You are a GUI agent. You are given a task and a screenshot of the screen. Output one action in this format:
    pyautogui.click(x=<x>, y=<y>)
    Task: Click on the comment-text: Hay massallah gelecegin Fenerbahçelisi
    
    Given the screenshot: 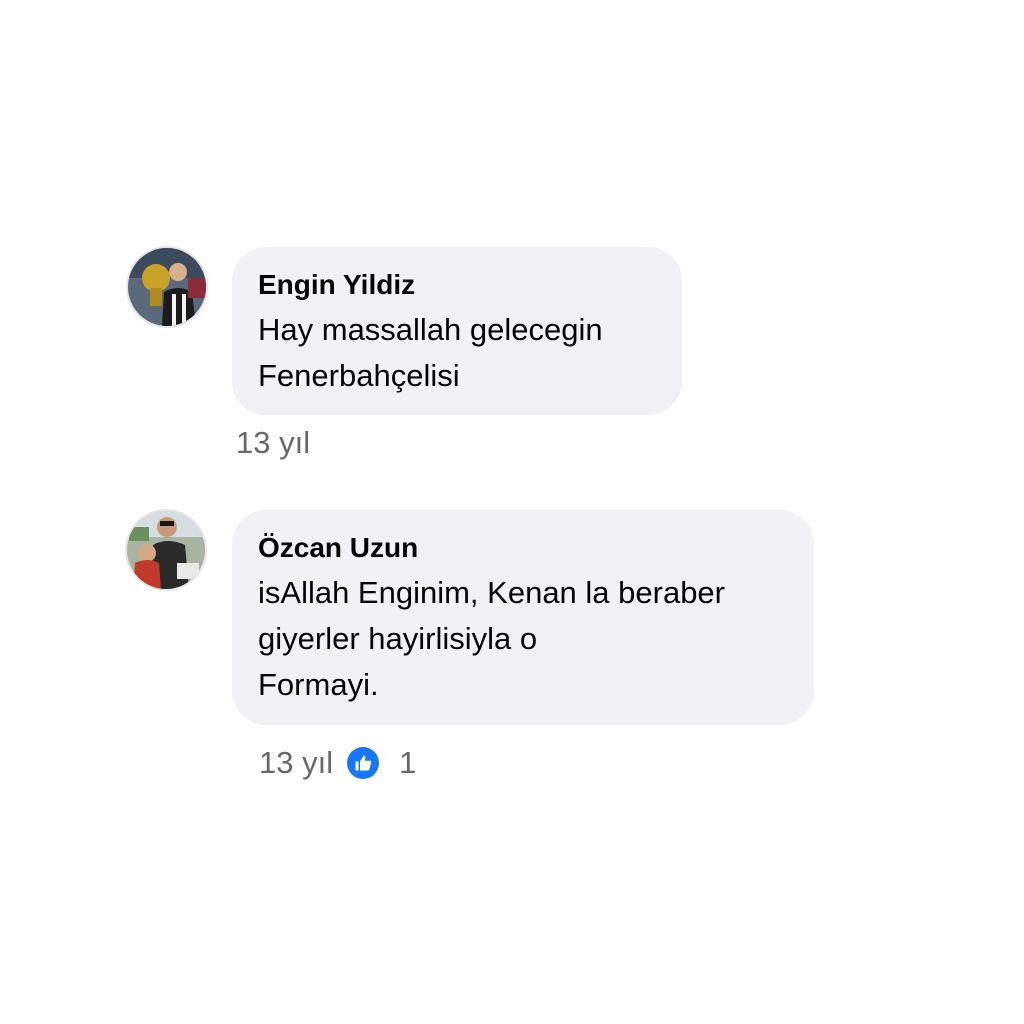 What is the action you would take?
    pyautogui.click(x=430, y=353)
    